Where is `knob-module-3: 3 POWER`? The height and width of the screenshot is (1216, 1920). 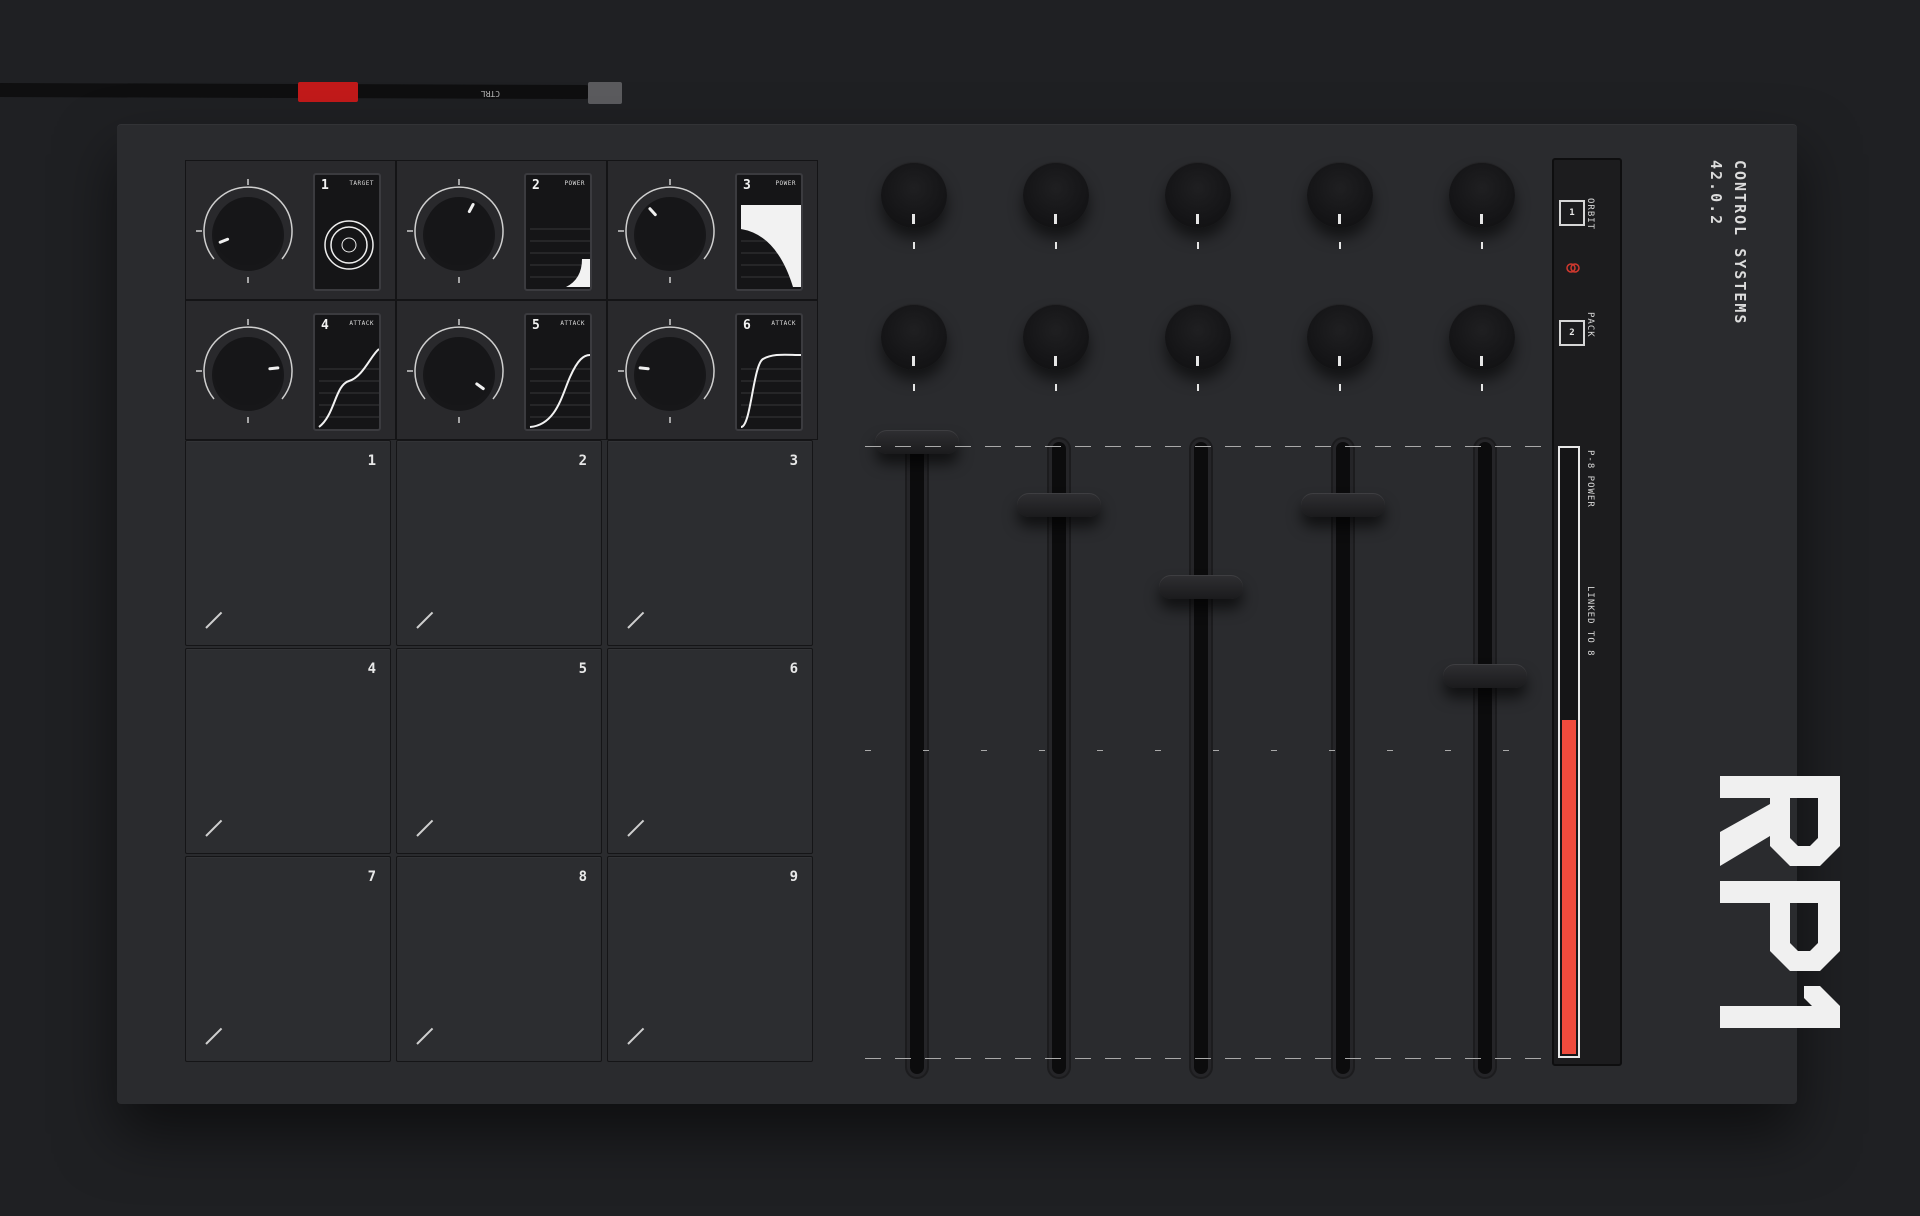 knob-module-3: 3 POWER is located at coordinates (712, 230).